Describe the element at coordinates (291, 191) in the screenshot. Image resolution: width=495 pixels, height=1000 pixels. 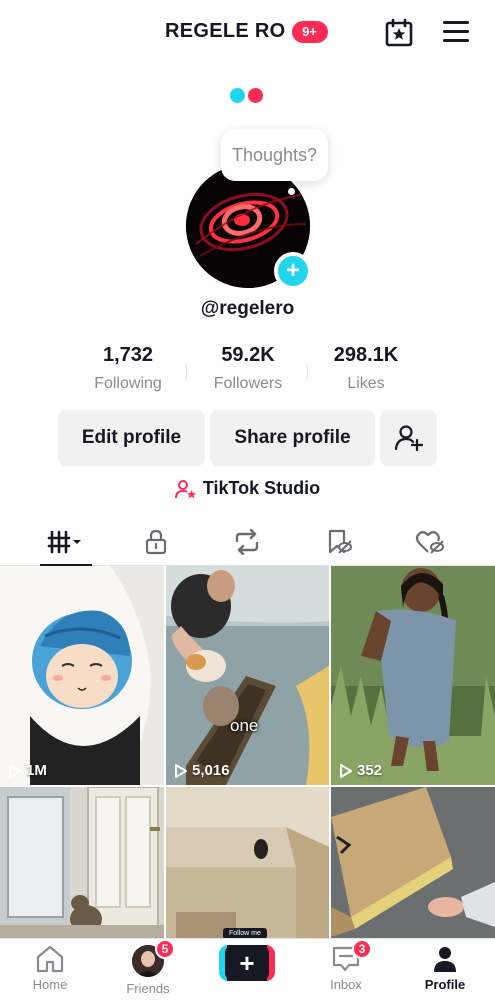
I see `bubble-tail` at that location.